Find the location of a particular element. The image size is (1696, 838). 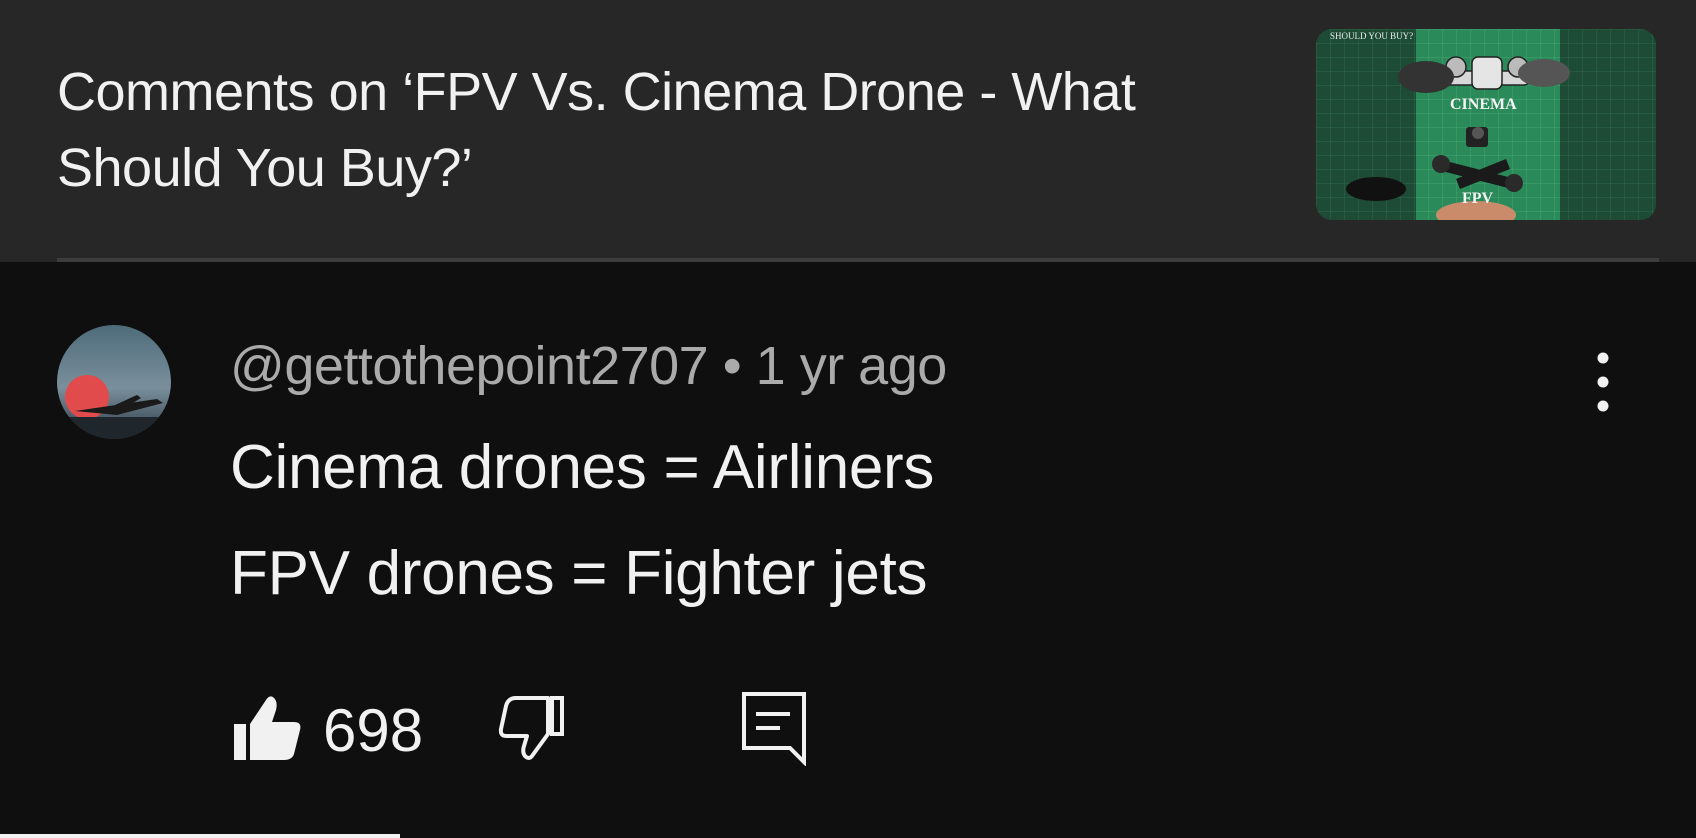

video-thumbnail: SHOULD YOU BUY? CINEMA FPV is located at coordinates (1486, 124).